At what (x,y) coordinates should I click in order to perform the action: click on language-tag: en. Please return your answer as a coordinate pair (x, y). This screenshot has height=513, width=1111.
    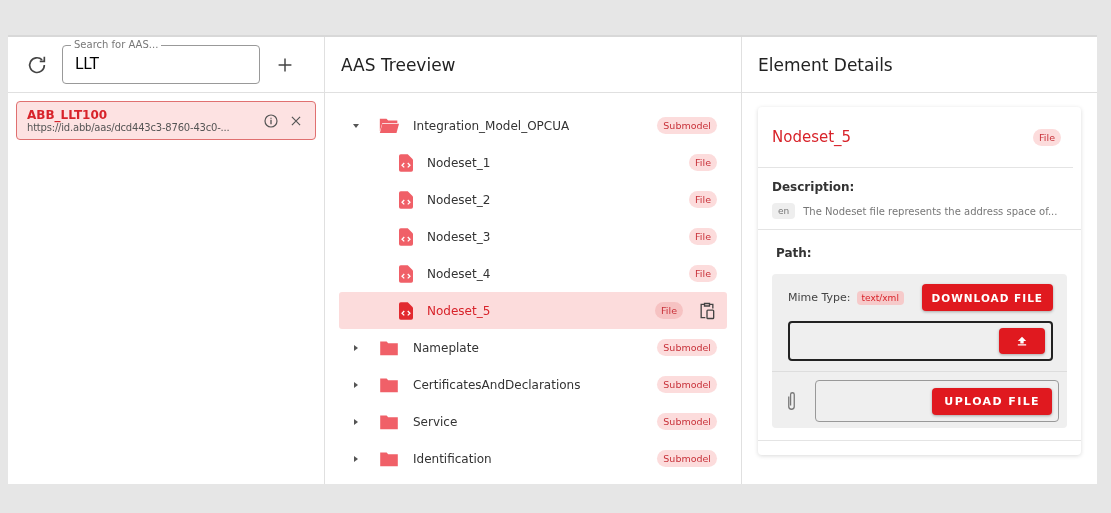
    Looking at the image, I should click on (784, 211).